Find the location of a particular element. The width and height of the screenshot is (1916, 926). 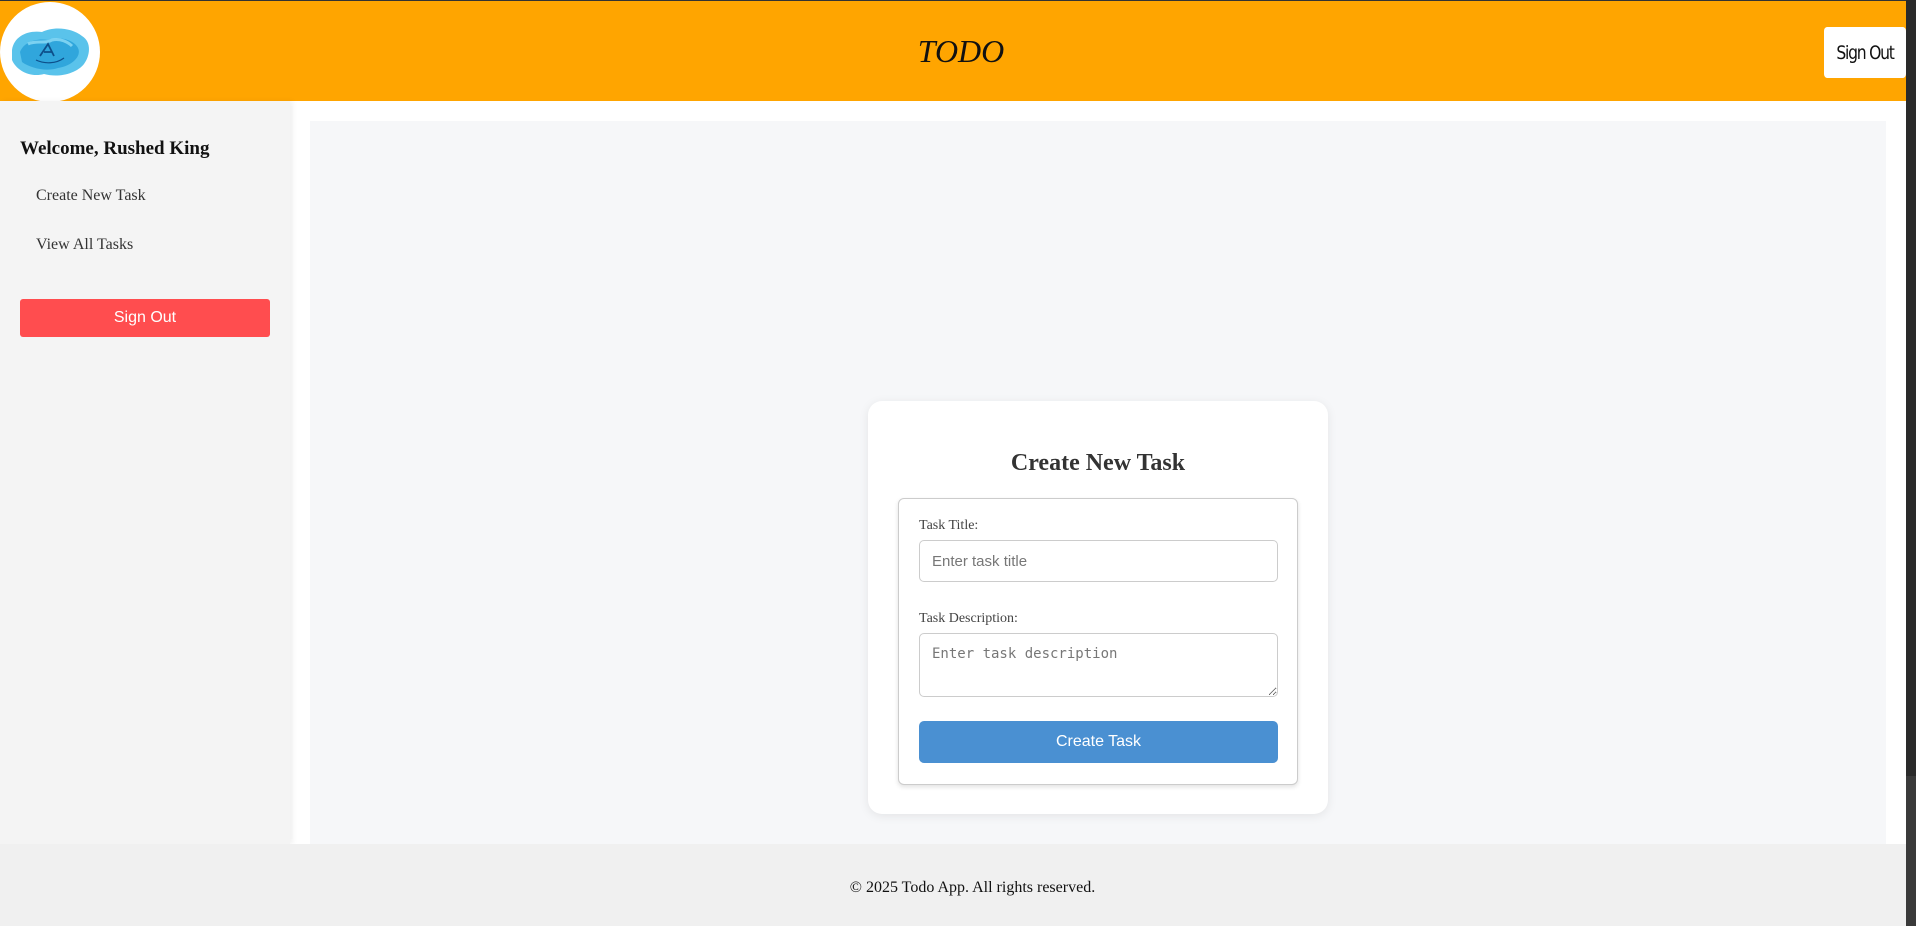

scrollbar-thumb is located at coordinates (1911, 851).